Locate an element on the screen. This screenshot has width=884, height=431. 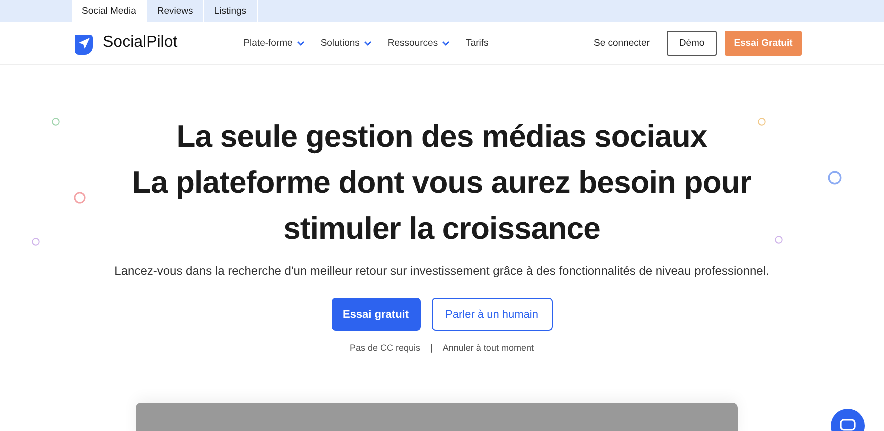
nav-menu-item: Tarifs is located at coordinates (477, 43).